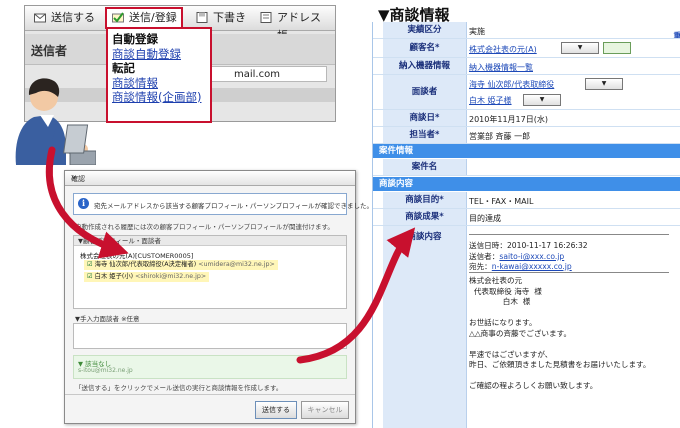  I want to click on send-register-button: 送信/登録, so click(144, 18).